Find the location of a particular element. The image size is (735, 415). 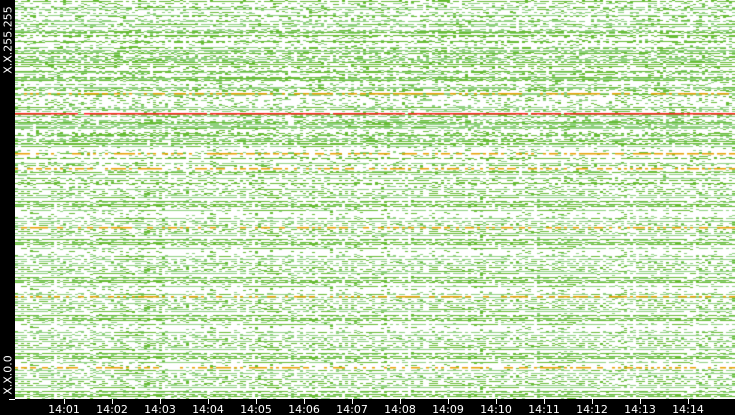

x-tick-label: 14:06 is located at coordinates (304, 409).